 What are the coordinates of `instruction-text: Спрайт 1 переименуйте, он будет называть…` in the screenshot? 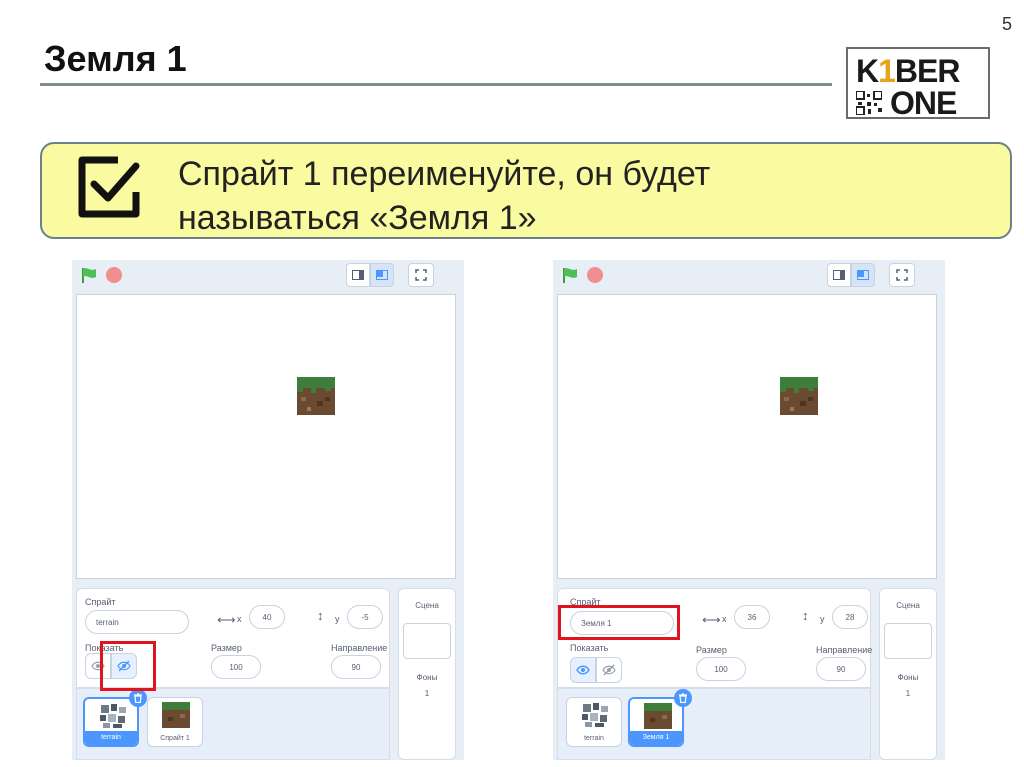 It's located at (444, 196).